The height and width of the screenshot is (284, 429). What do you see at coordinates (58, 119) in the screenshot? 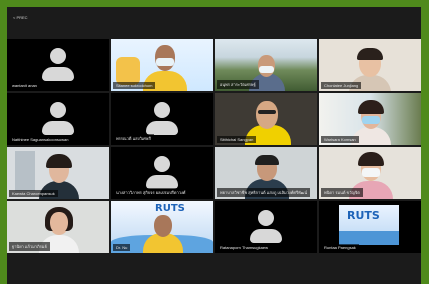
I see `participant-tile: Natthinee Saguansakoonsuwan` at bounding box center [58, 119].